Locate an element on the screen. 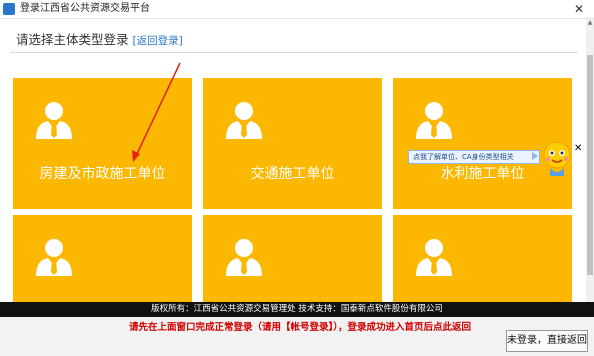  mascot-close-button: ✕ is located at coordinates (578, 148).